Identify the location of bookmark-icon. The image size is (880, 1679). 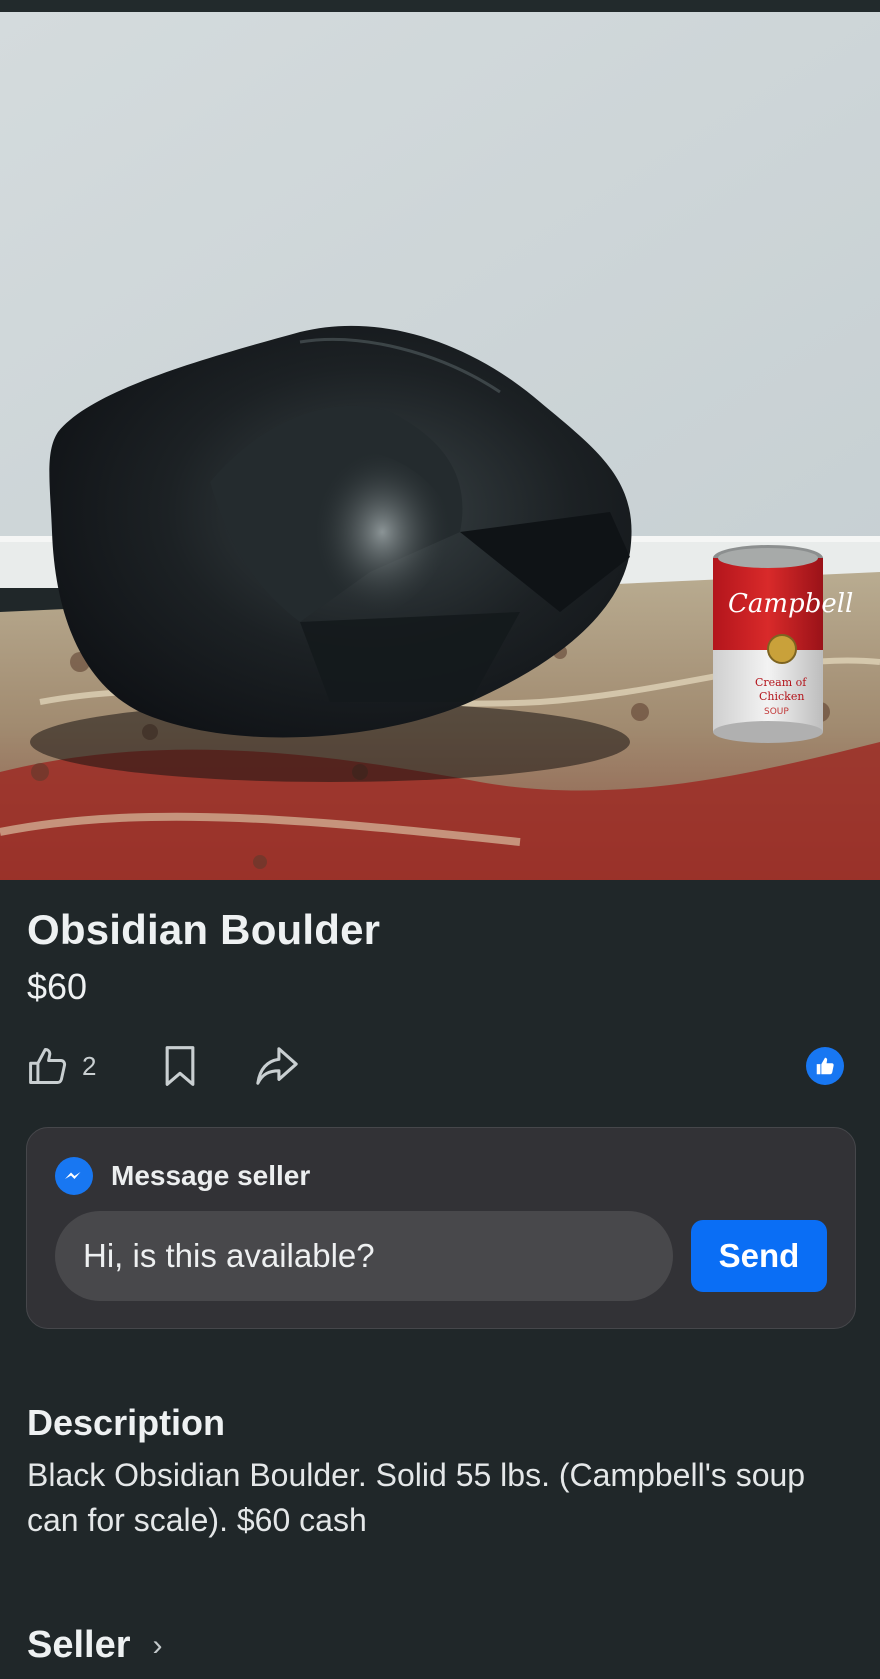
(180, 1066).